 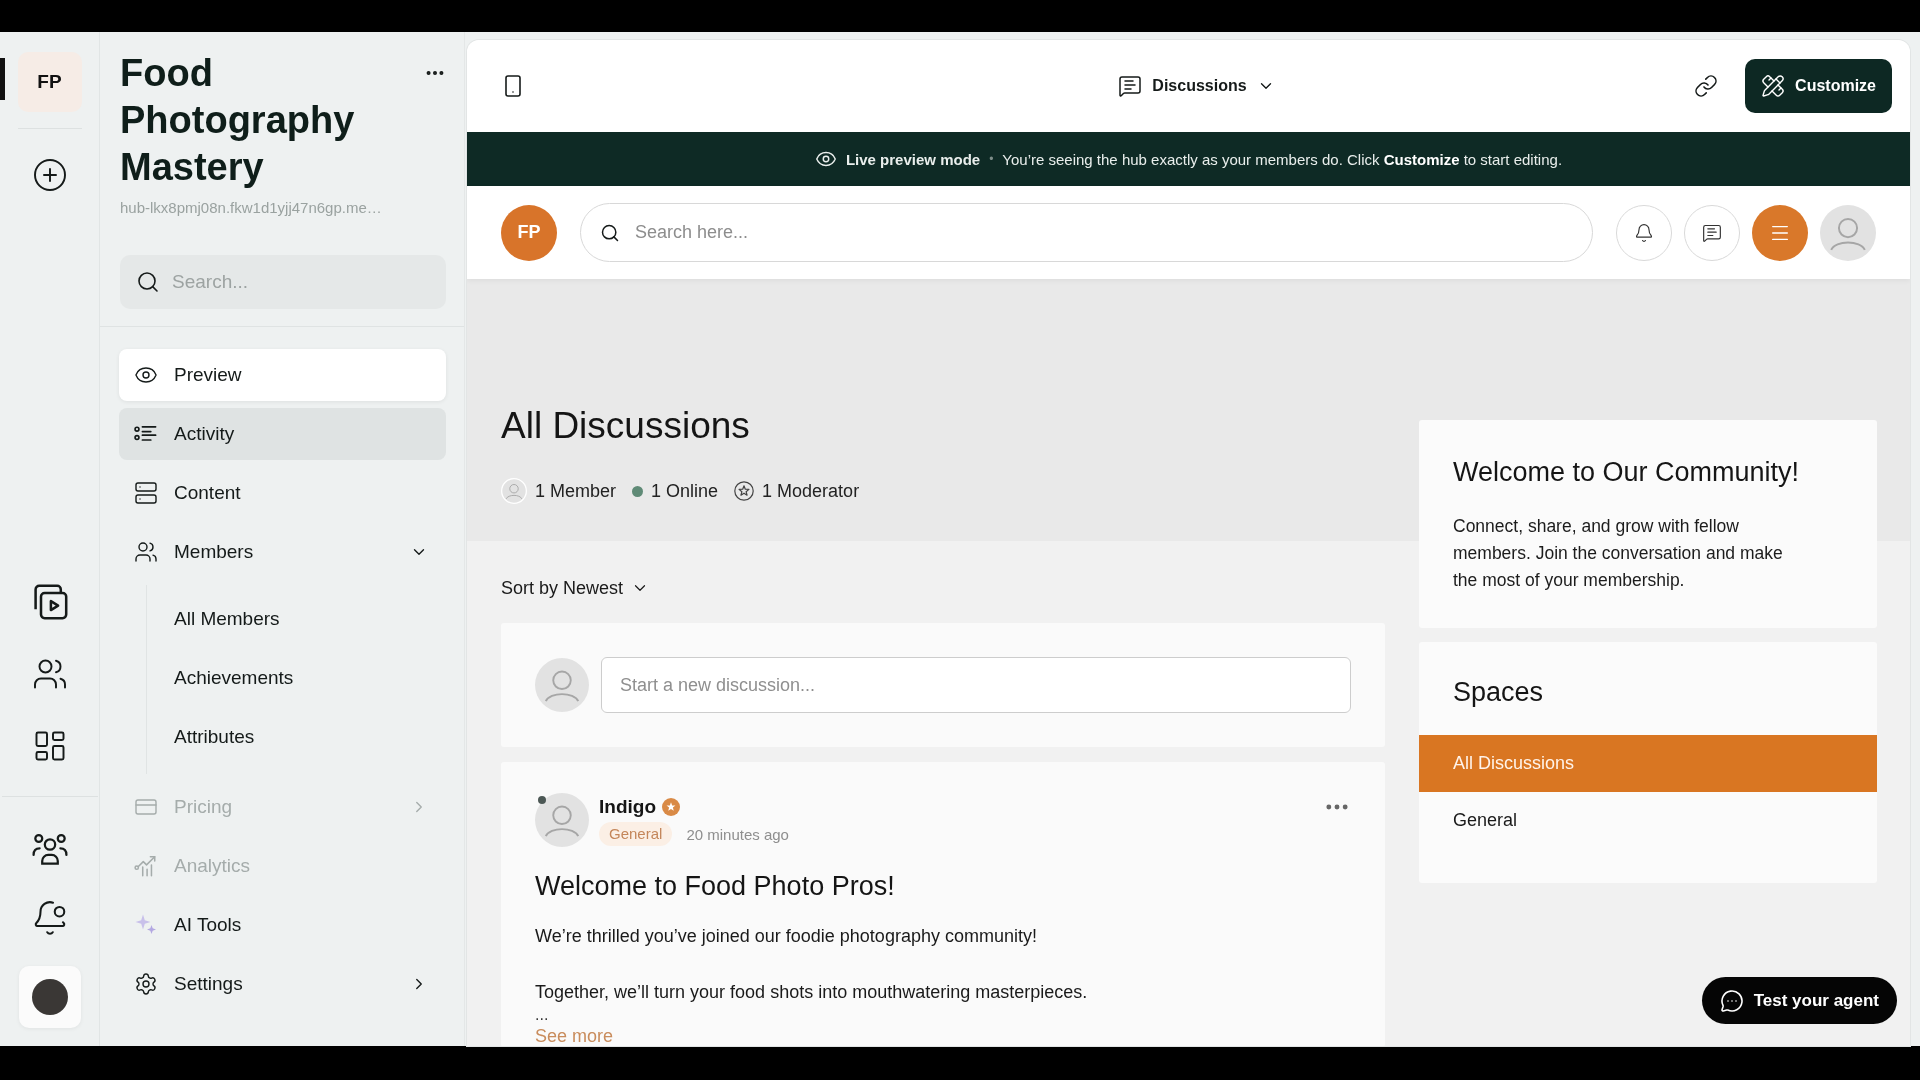 What do you see at coordinates (514, 491) in the screenshot?
I see `member-avatar-icon` at bounding box center [514, 491].